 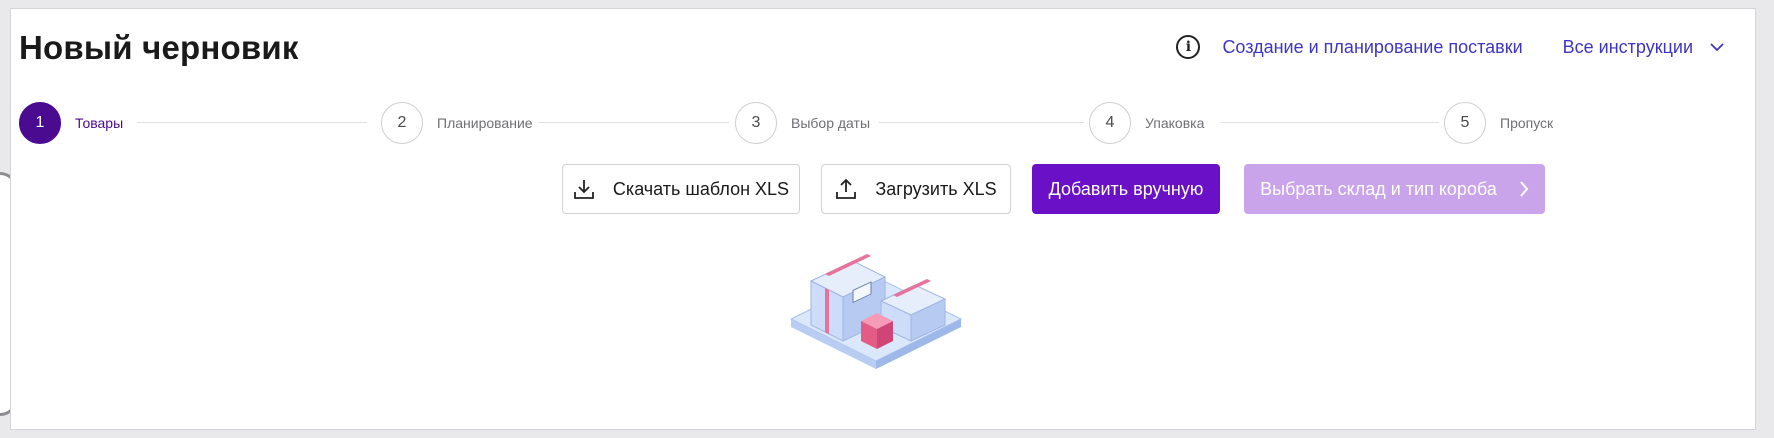 I want to click on step-number: 2, so click(x=402, y=123).